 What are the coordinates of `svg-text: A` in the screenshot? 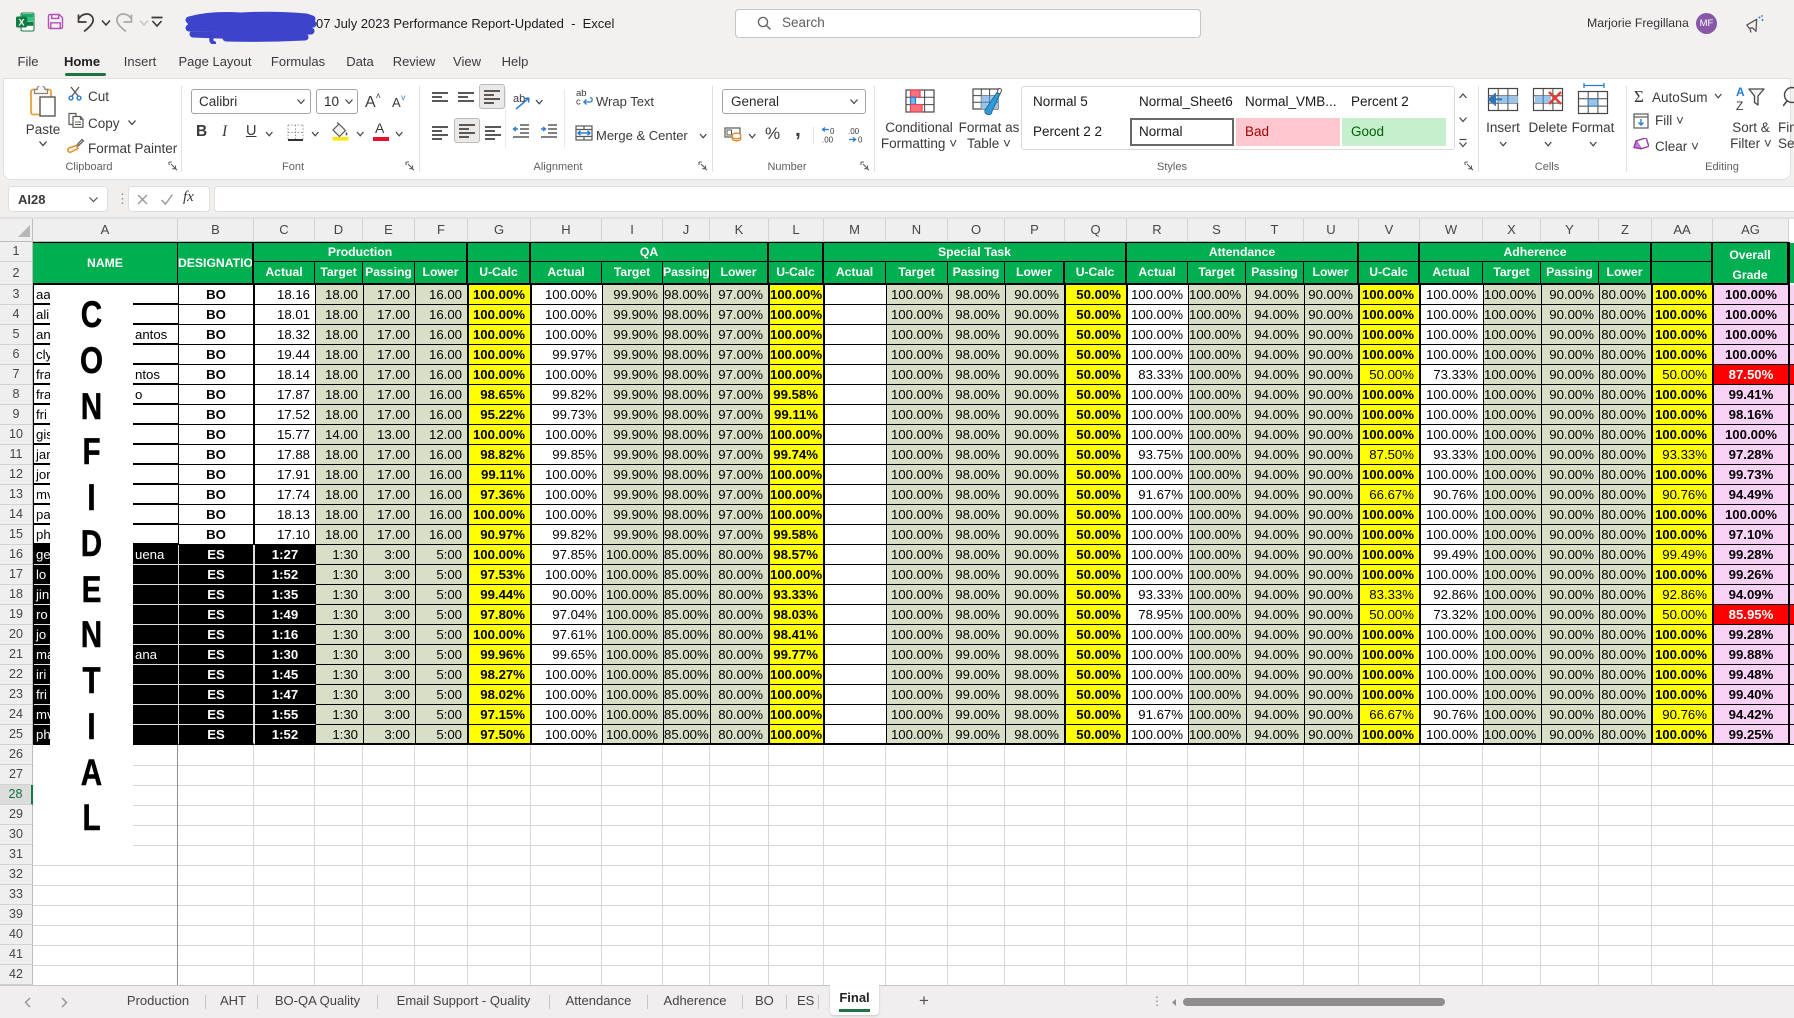 It's located at (1740, 92).